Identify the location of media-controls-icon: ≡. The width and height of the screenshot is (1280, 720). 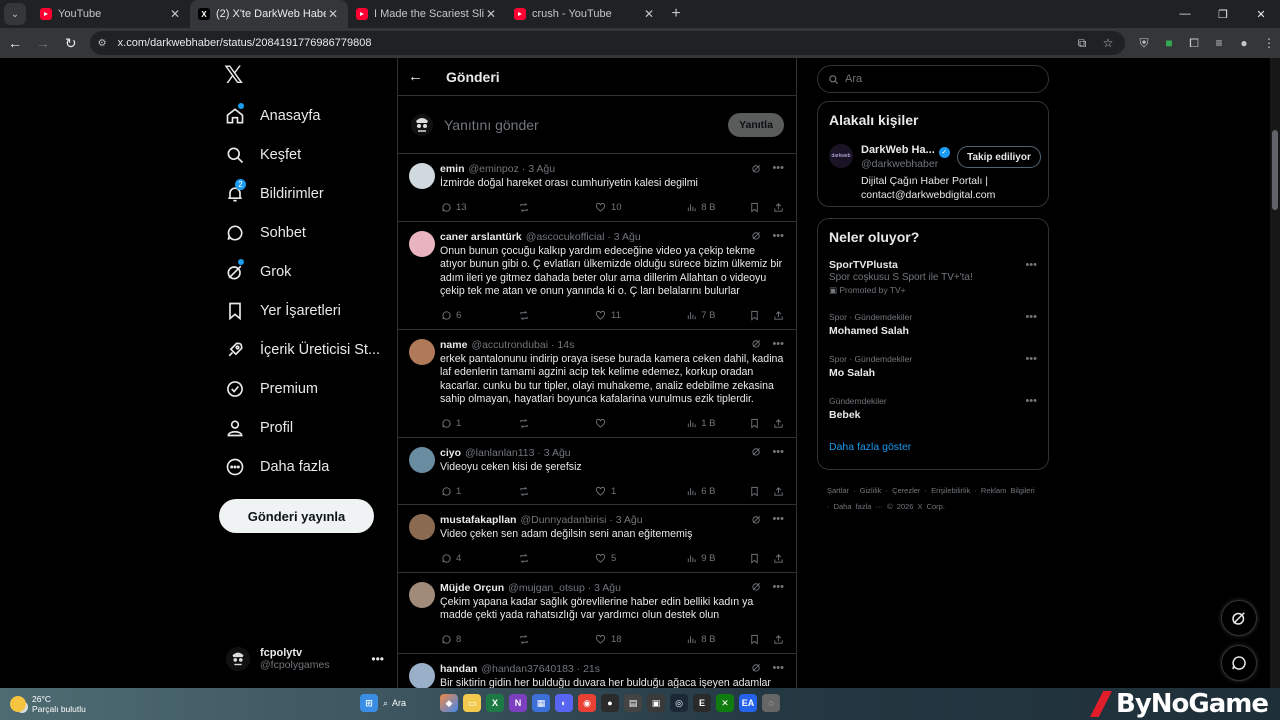
(1219, 43).